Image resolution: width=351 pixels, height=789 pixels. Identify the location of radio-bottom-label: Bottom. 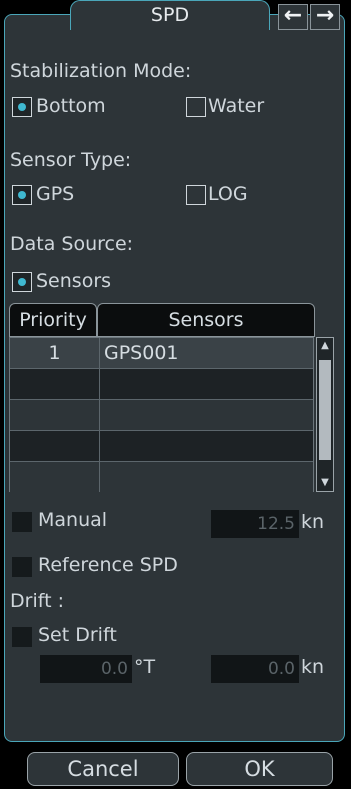
(71, 106).